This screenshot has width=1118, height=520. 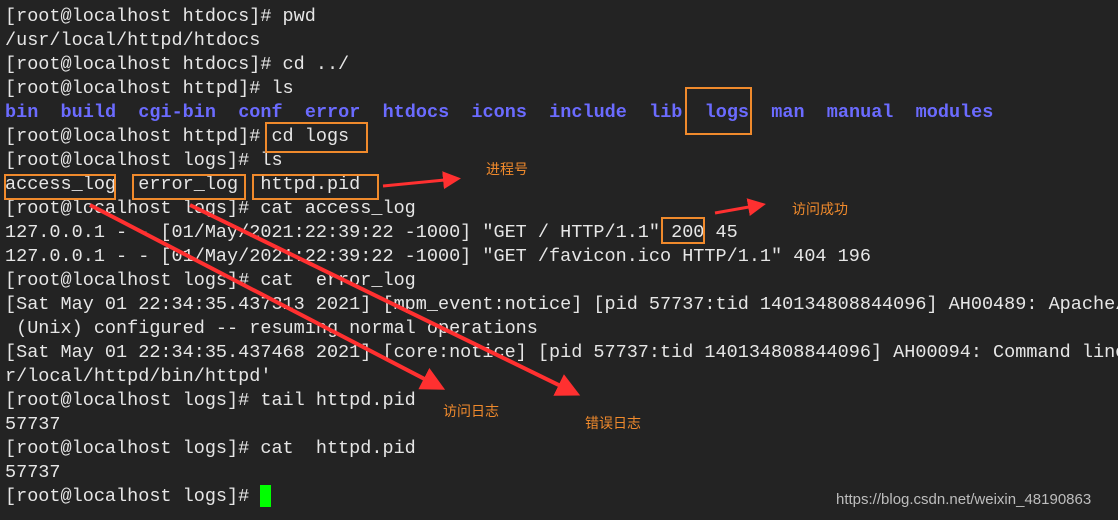 I want to click on error-log-note: 错误日志, so click(x=613, y=424).